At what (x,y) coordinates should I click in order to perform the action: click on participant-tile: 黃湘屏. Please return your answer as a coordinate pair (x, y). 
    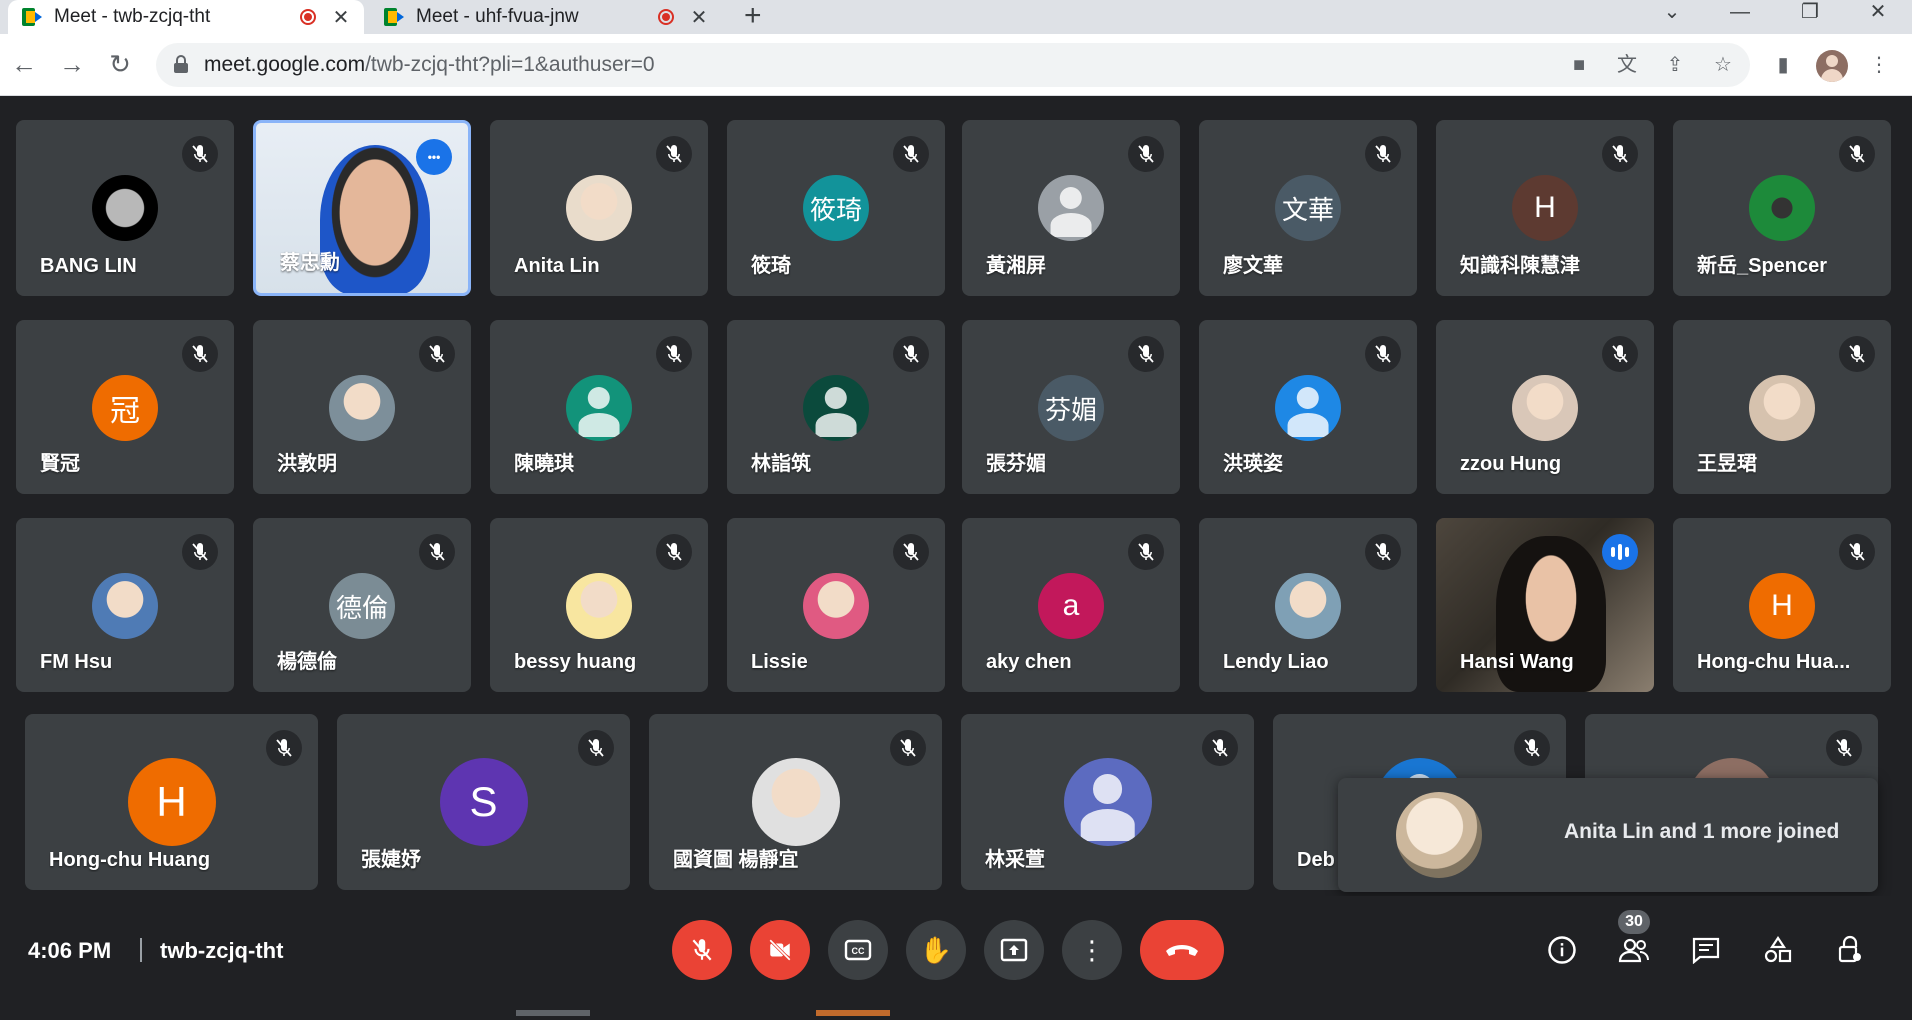
    Looking at the image, I should click on (1071, 208).